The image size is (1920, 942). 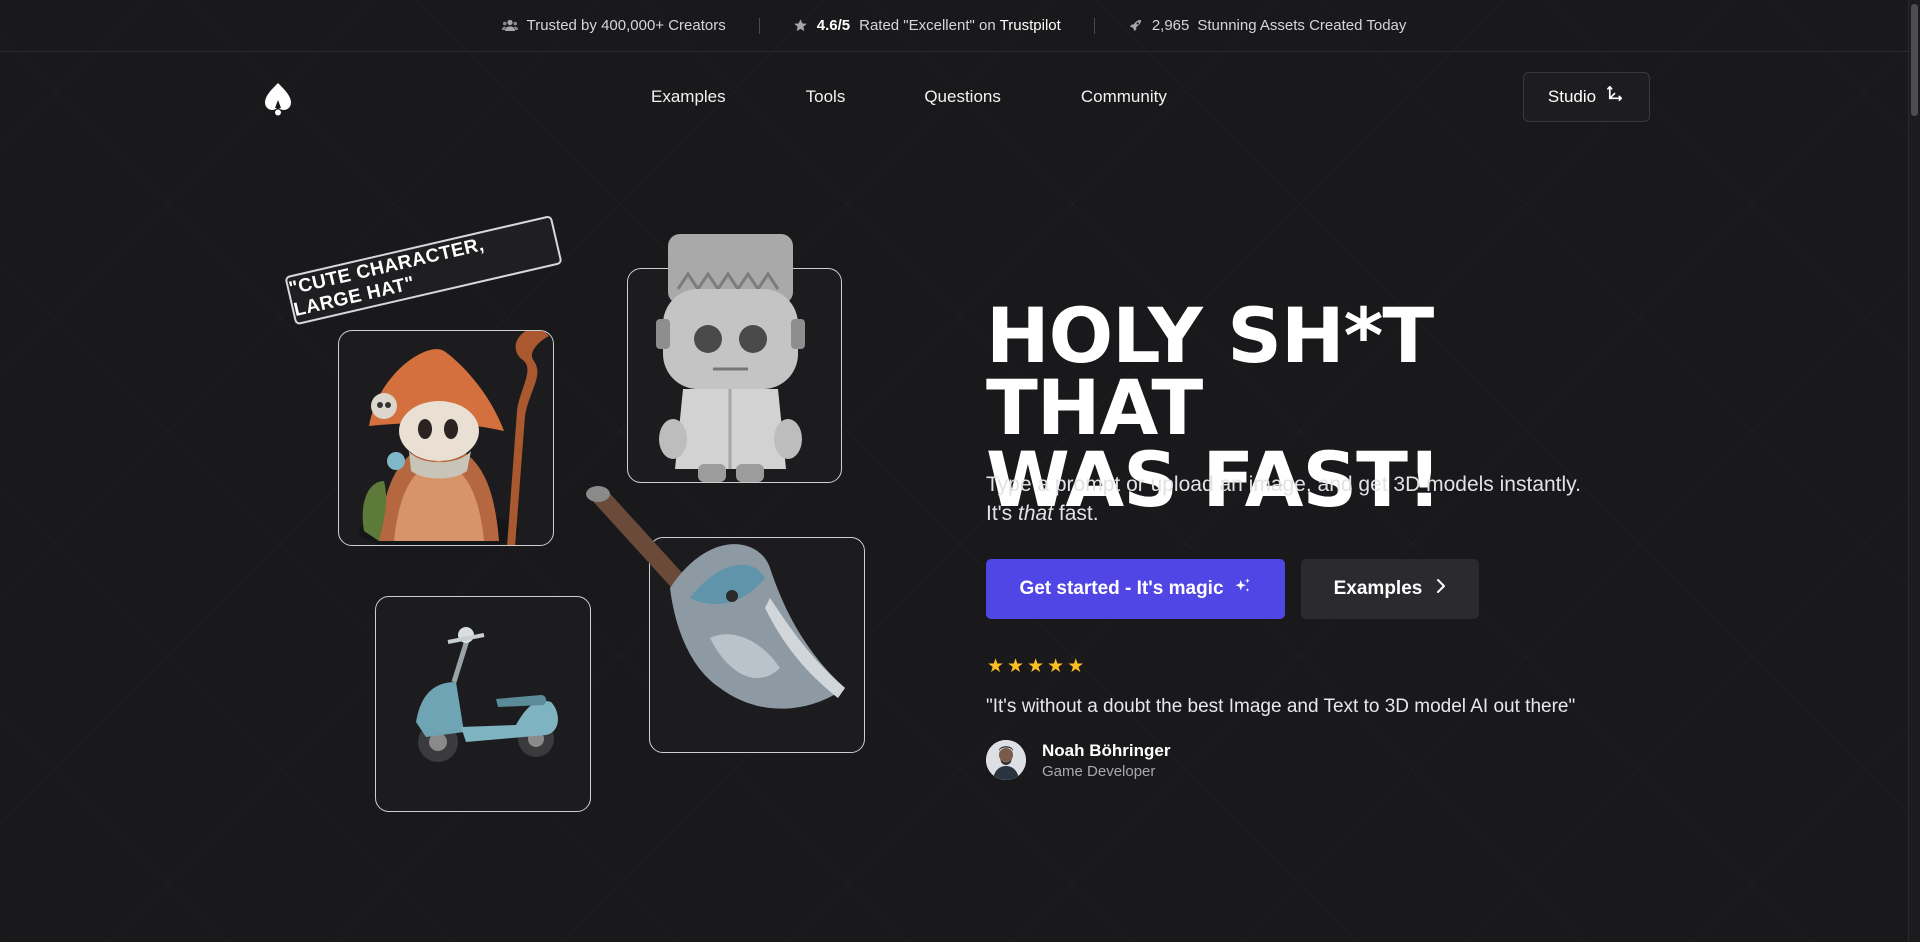 I want to click on nav-examples: Examples, so click(x=688, y=97).